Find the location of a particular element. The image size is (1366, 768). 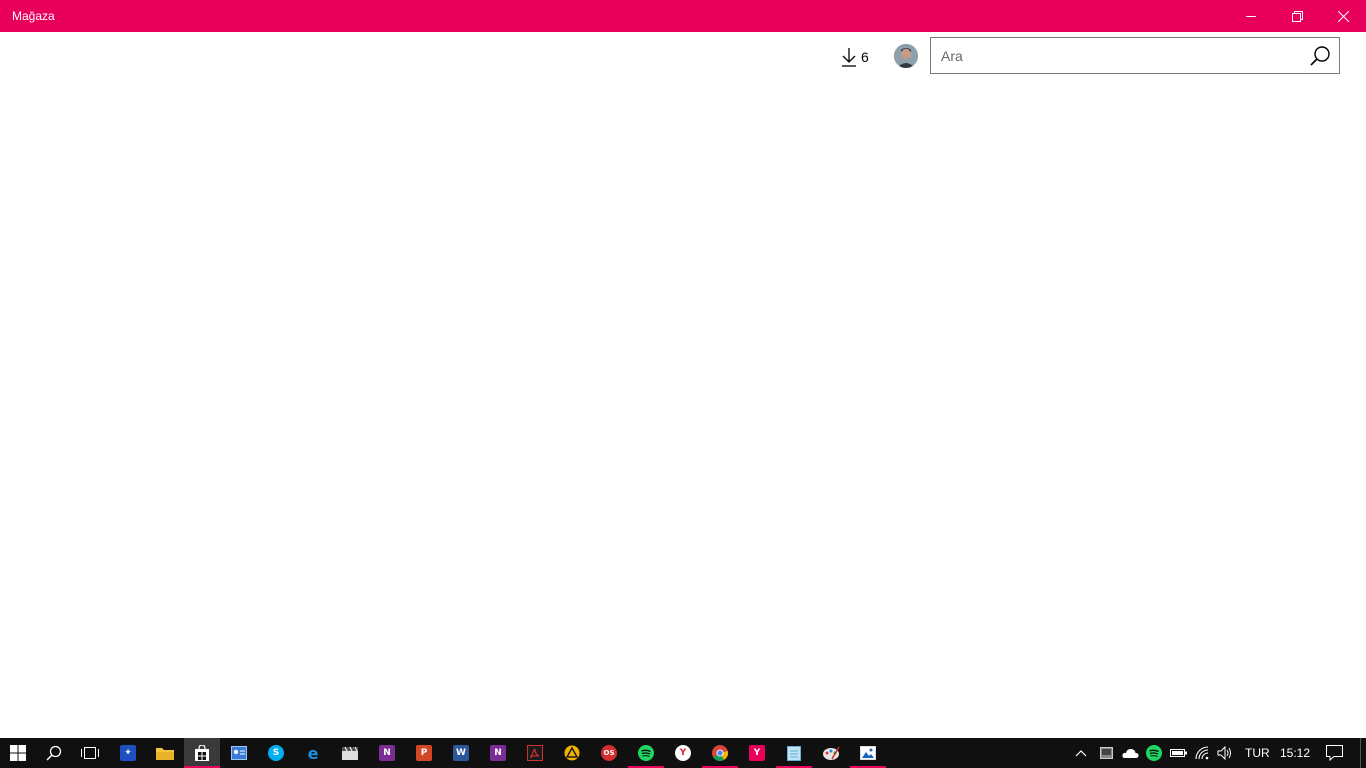

taskbar-search-button is located at coordinates (54, 753).